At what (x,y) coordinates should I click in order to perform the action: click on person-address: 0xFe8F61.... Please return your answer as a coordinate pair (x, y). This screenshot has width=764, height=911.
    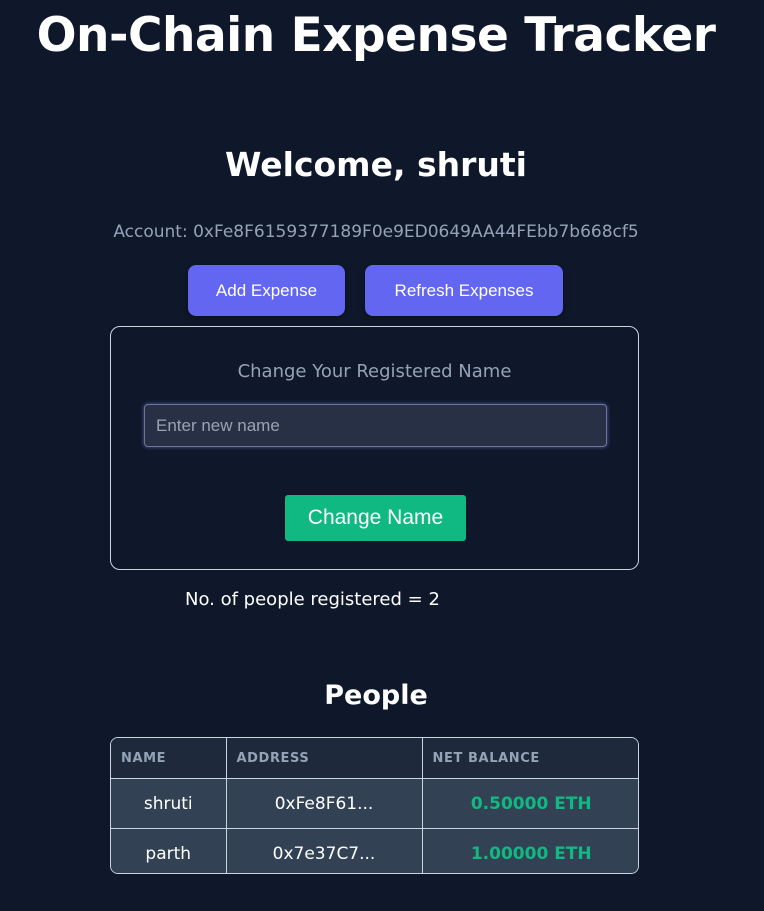
    Looking at the image, I should click on (324, 803).